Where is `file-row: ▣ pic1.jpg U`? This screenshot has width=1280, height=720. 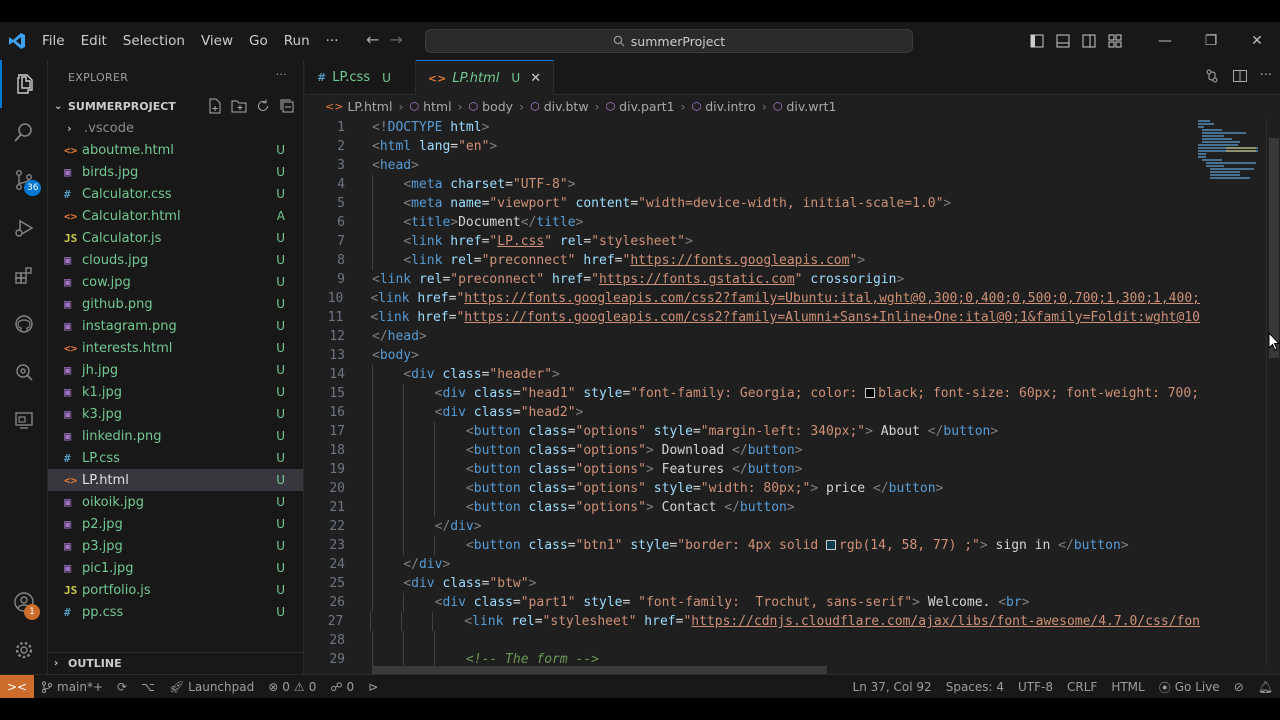 file-row: ▣ pic1.jpg U is located at coordinates (175, 568).